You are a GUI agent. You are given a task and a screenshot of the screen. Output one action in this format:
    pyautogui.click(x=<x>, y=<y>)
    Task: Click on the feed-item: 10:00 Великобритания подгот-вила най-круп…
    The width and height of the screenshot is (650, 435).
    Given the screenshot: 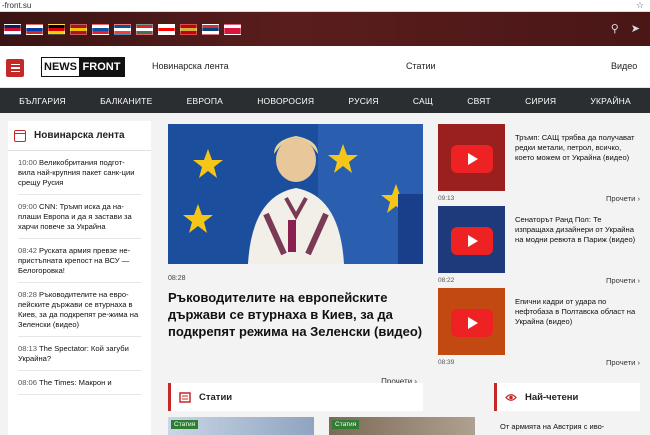 What is the action you would take?
    pyautogui.click(x=79, y=173)
    